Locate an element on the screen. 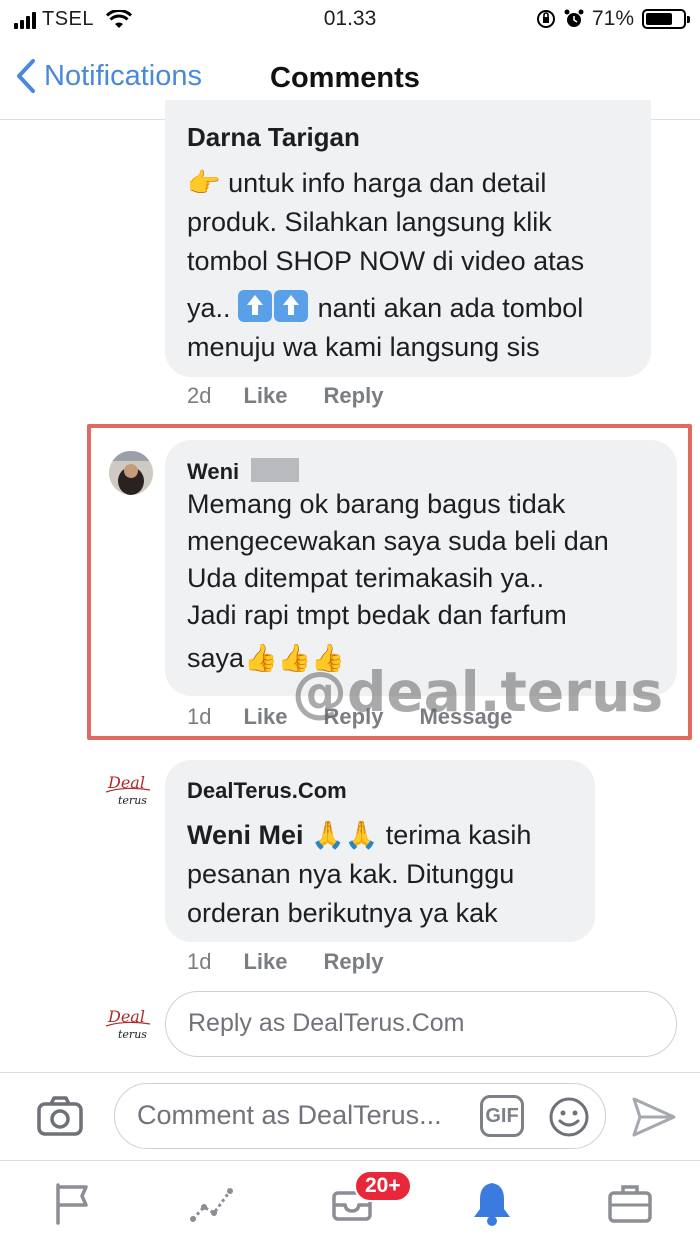 Image resolution: width=700 pixels, height=1244 pixels. gif-button: GIF is located at coordinates (502, 1116).